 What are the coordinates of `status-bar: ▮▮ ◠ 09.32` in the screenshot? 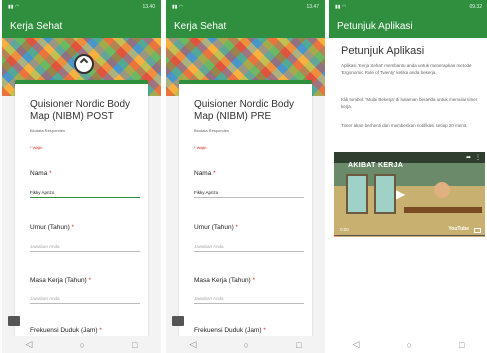 It's located at (408, 7).